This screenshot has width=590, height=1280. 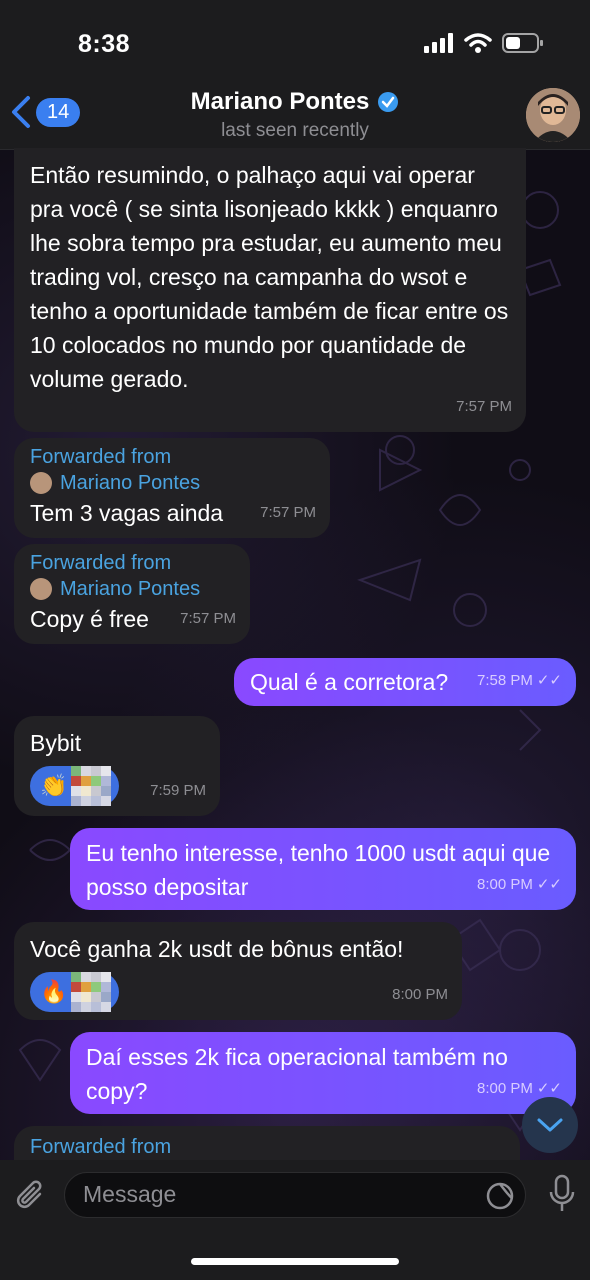 I want to click on chat-header: 14 Mariano Pontes last seen recently, so click(x=295, y=117).